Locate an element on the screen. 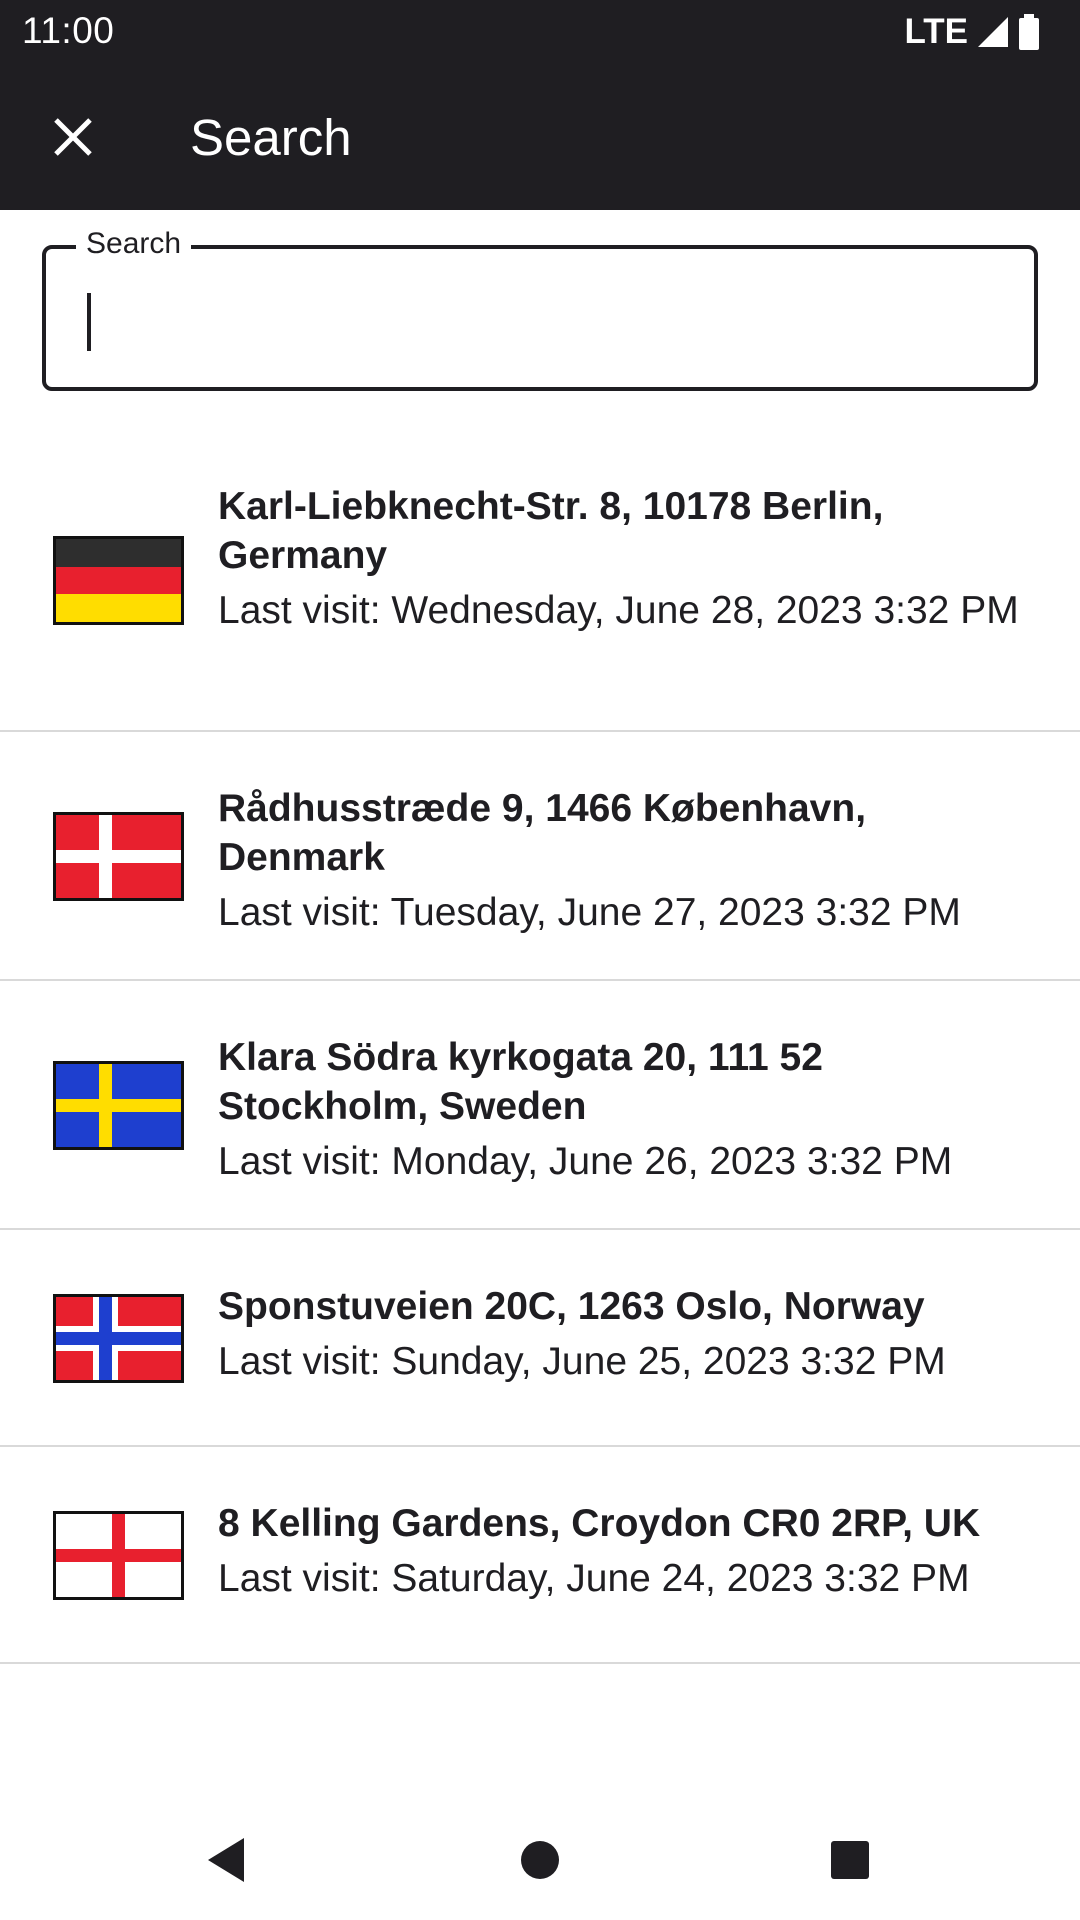 The height and width of the screenshot is (1920, 1080). home-button is located at coordinates (540, 1860).